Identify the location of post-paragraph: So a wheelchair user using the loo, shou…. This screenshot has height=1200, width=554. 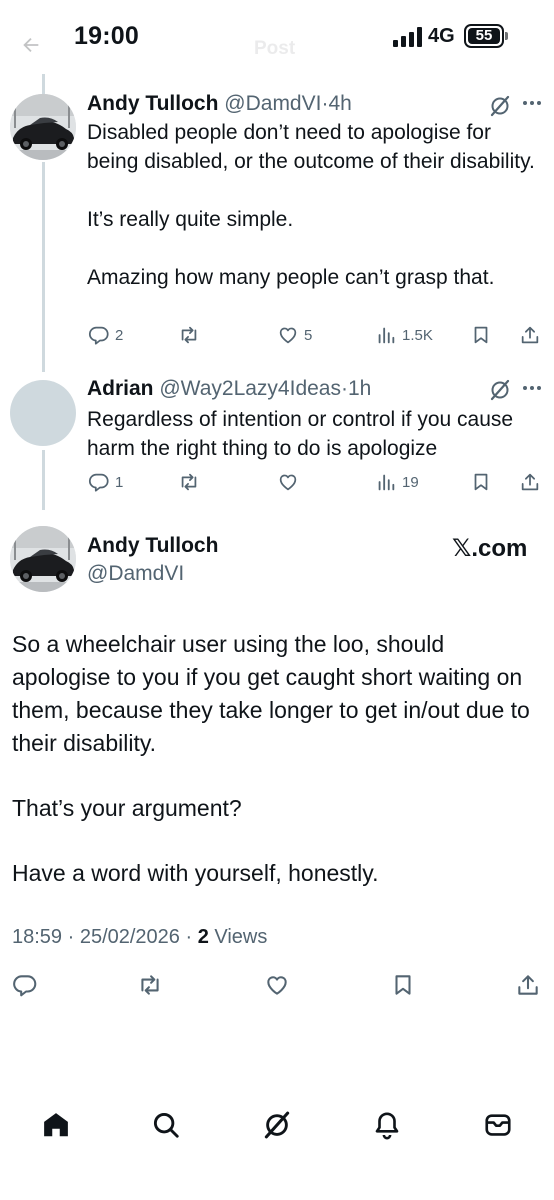
(271, 693).